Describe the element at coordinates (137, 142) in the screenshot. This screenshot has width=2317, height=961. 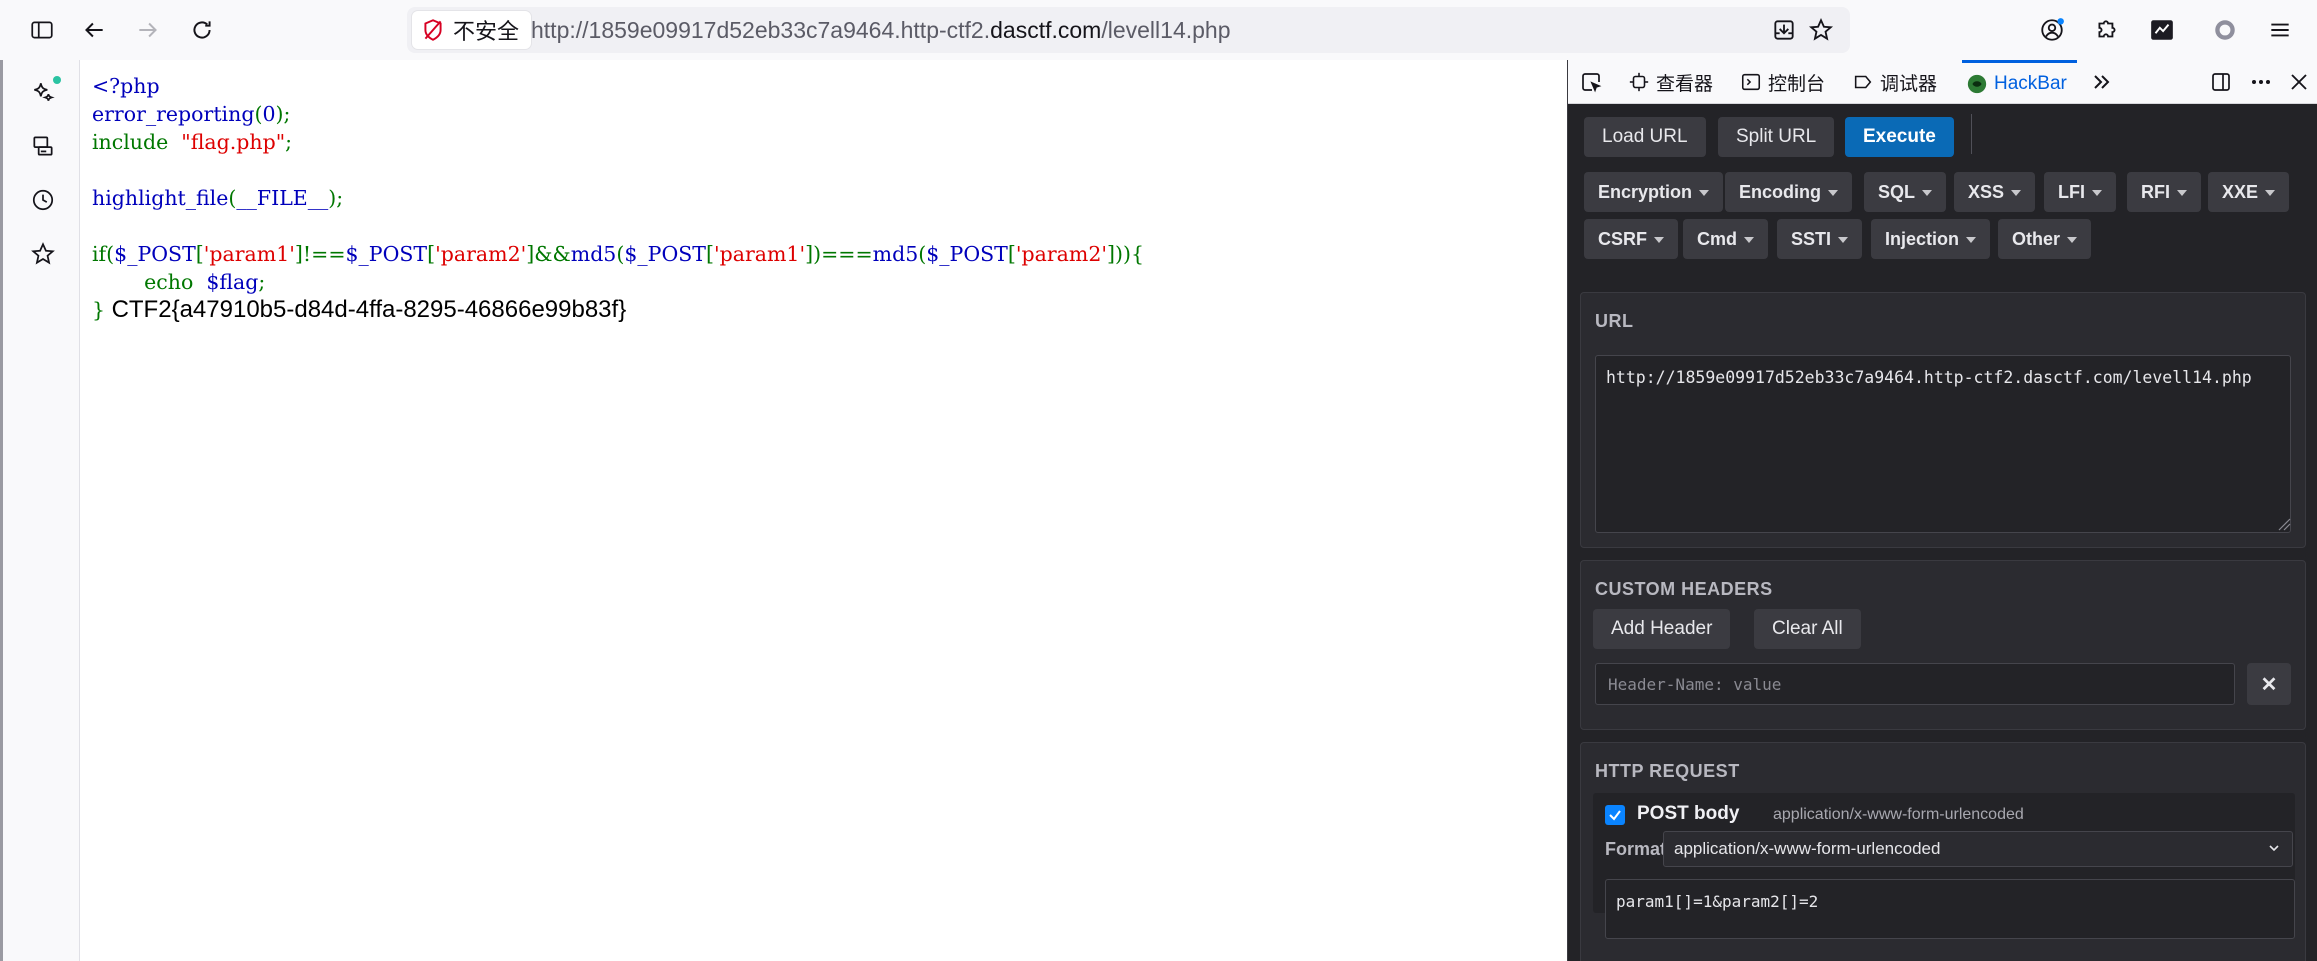
I see `code-token: include` at that location.